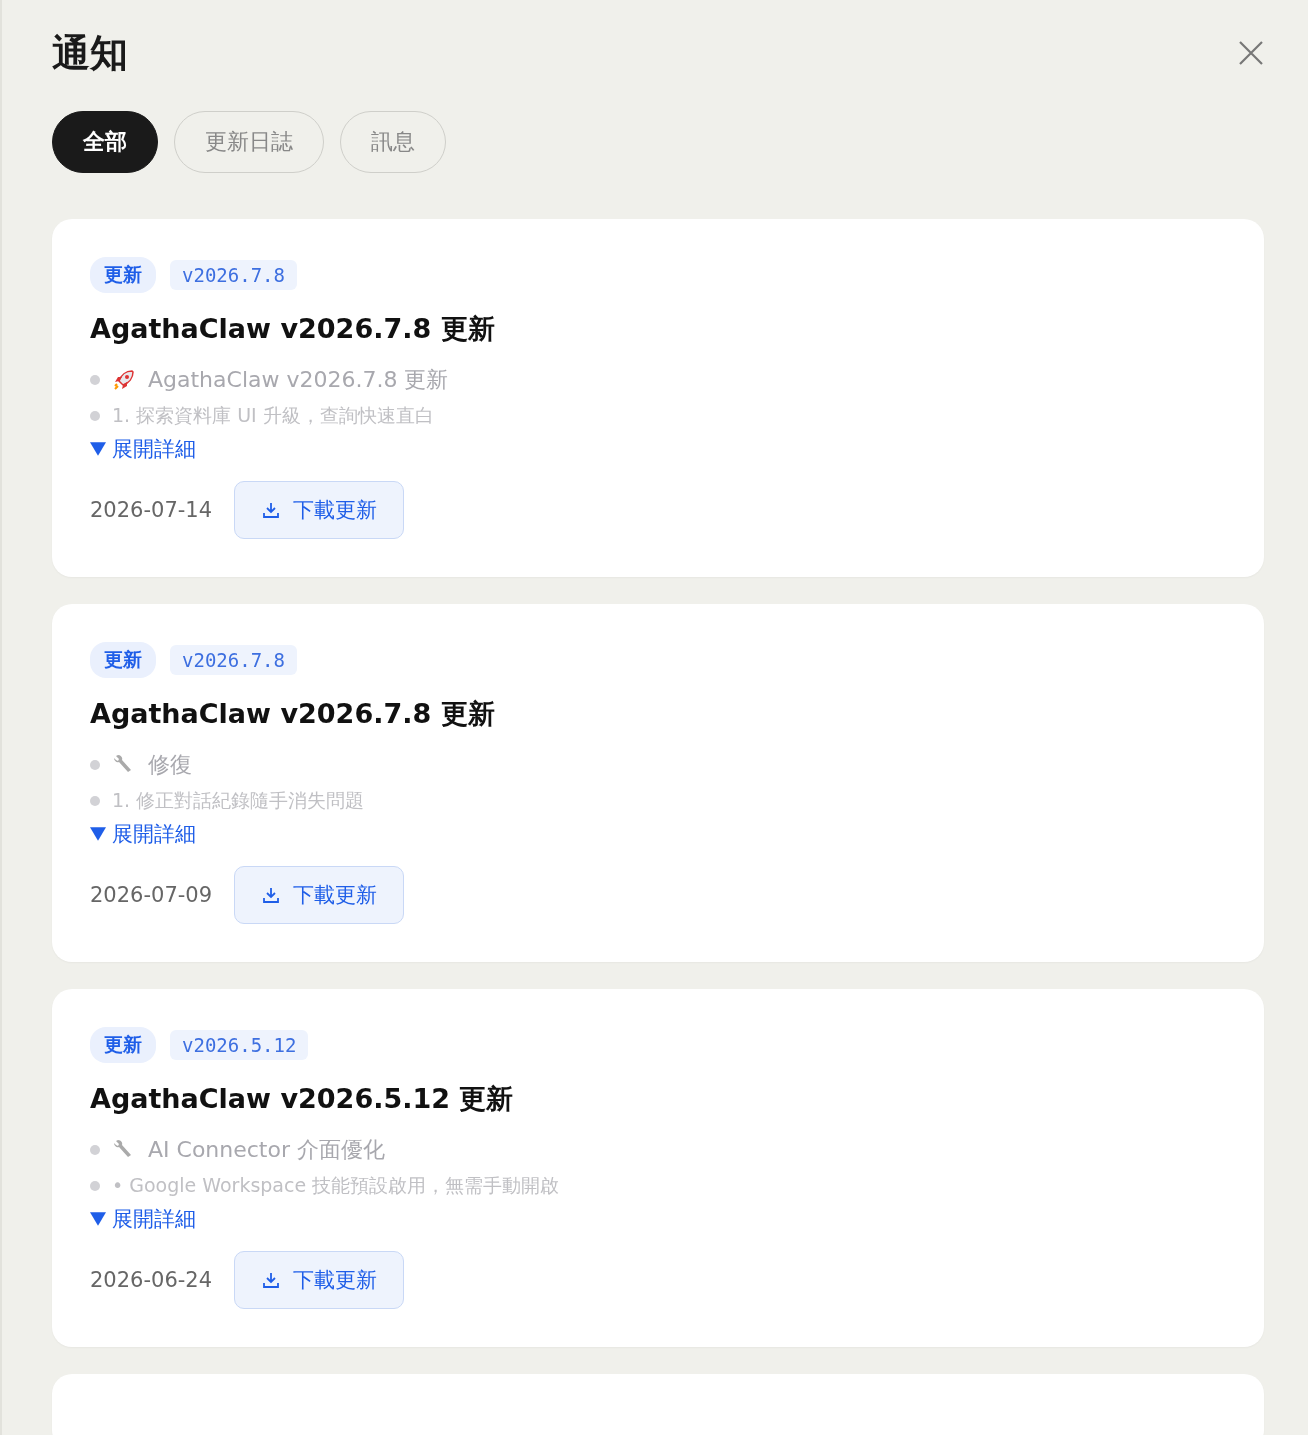  Describe the element at coordinates (1251, 53) in the screenshot. I see `close-icon` at that location.